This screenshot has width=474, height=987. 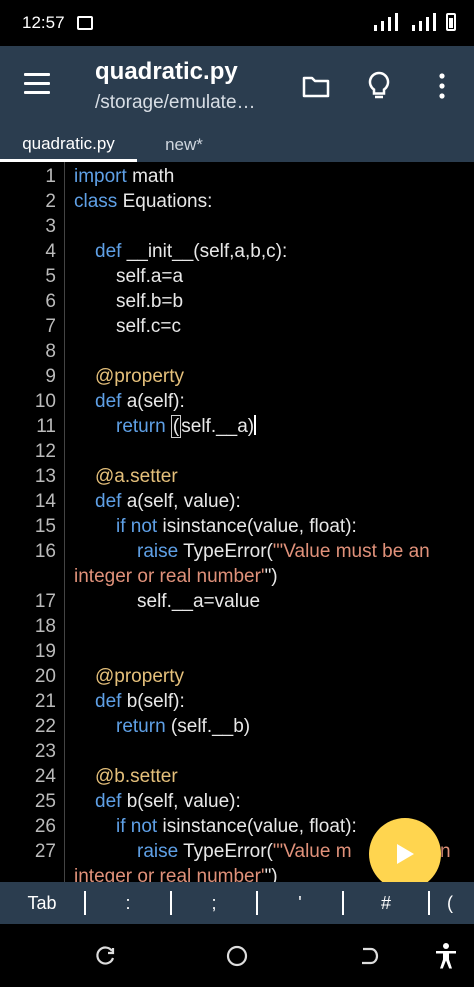 I want to click on more-vert-icon, so click(x=442, y=86).